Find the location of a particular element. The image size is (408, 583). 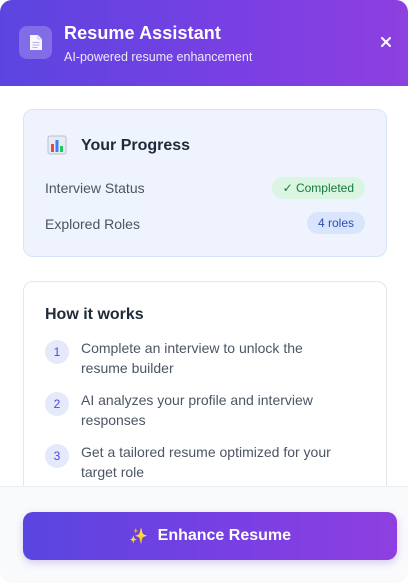

roles-count-badge: 4 roles is located at coordinates (335, 223).